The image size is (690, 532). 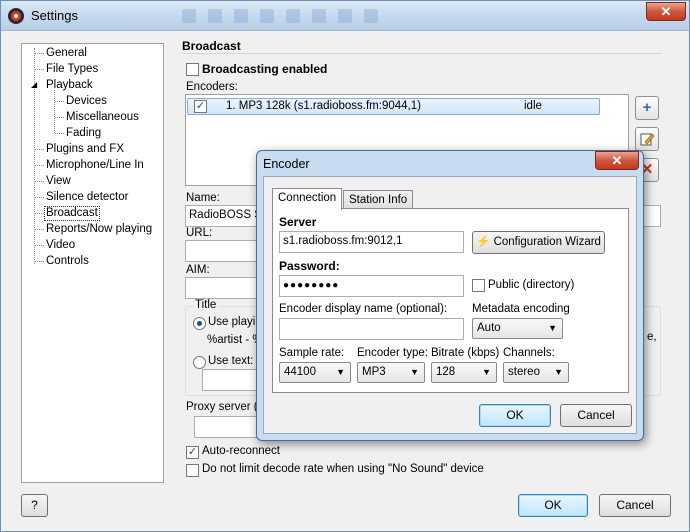 I want to click on broadcasting-enabled-checkbox, so click(x=192, y=69).